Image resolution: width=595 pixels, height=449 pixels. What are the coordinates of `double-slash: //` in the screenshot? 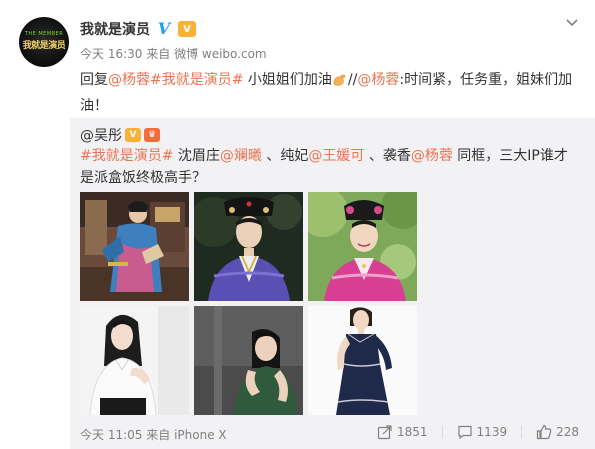 It's located at (352, 80).